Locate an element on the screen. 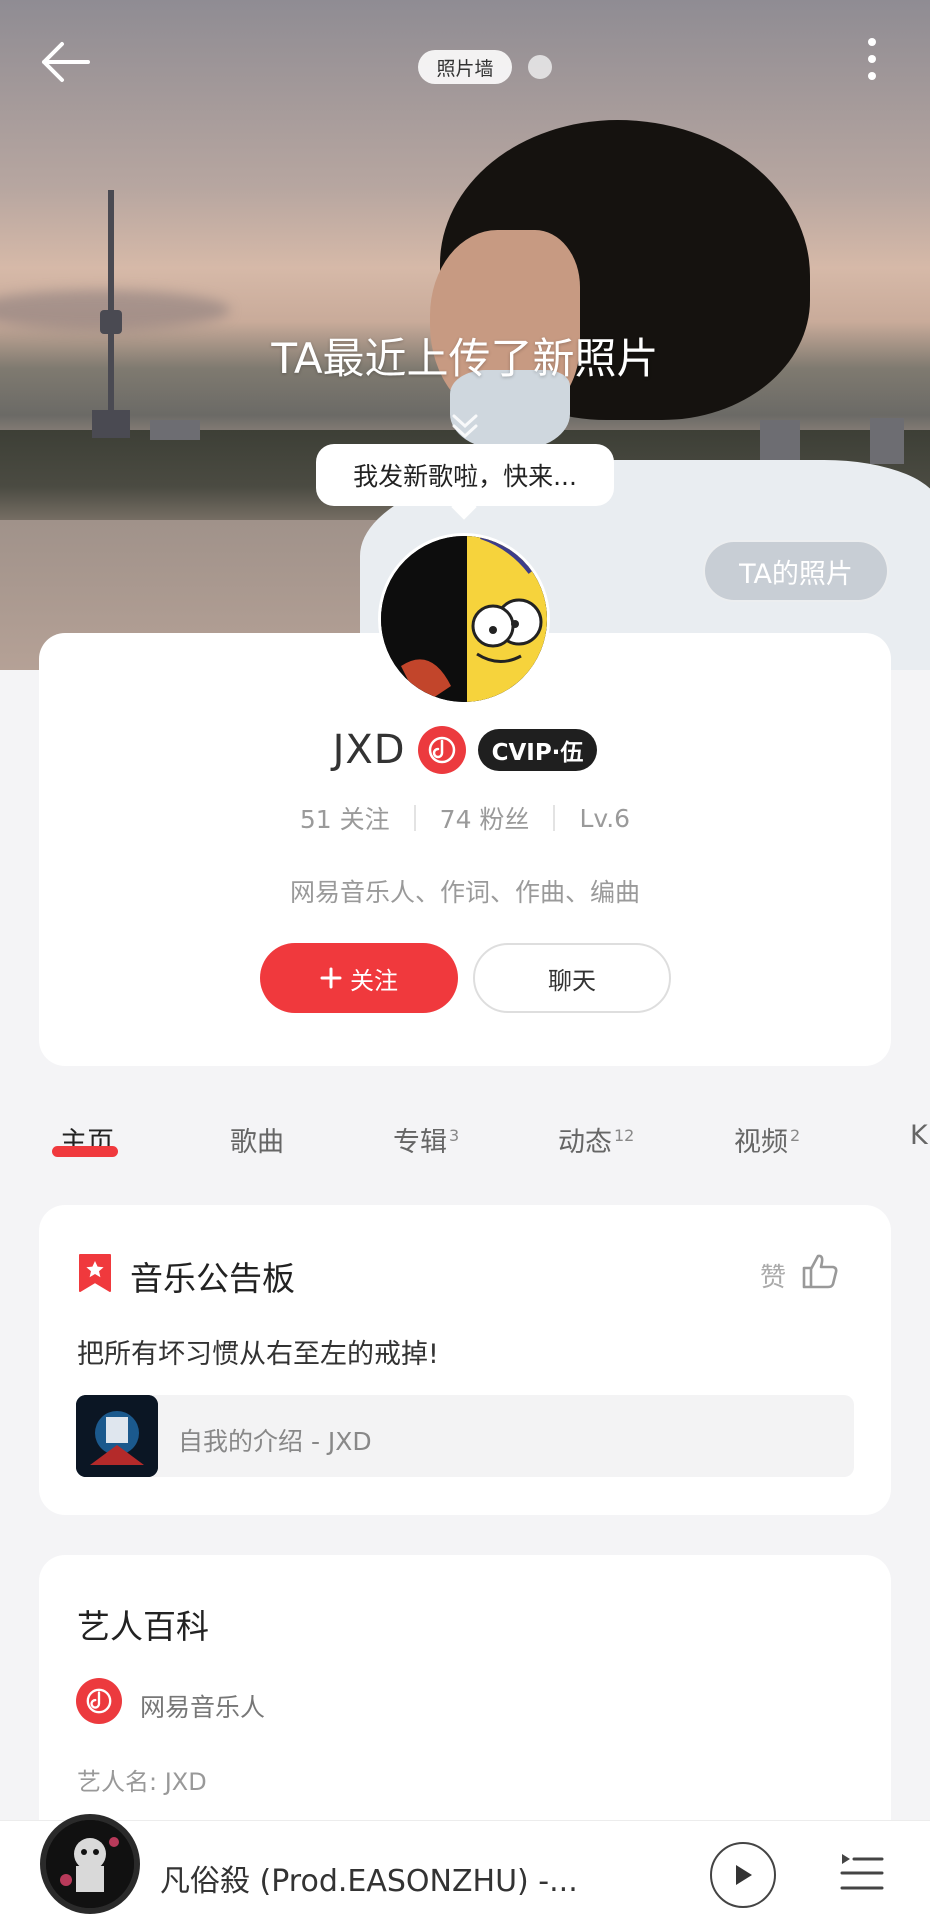  tab-label: 视频 is located at coordinates (761, 1142).